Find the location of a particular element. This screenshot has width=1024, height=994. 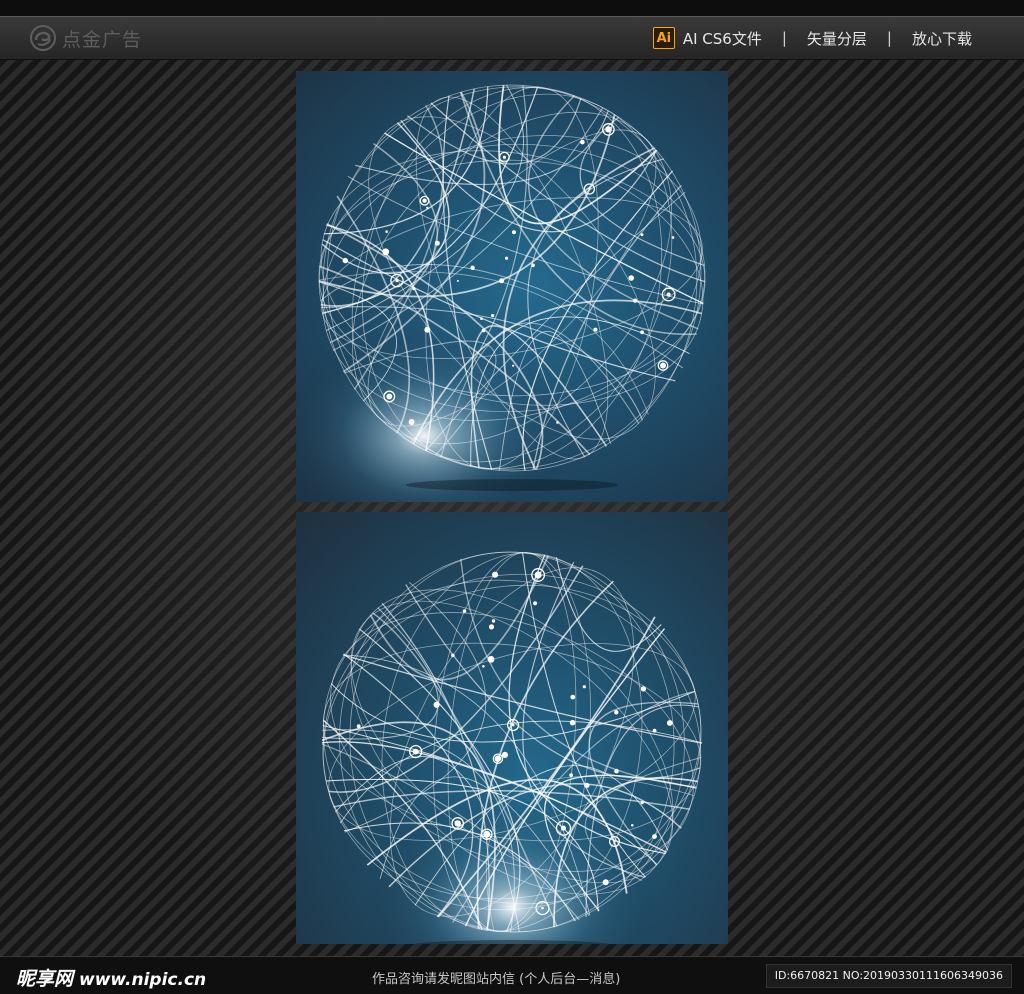

file-info: Ai AI CS6文件 | 矢量分层 | 放心下载 is located at coordinates (812, 38).